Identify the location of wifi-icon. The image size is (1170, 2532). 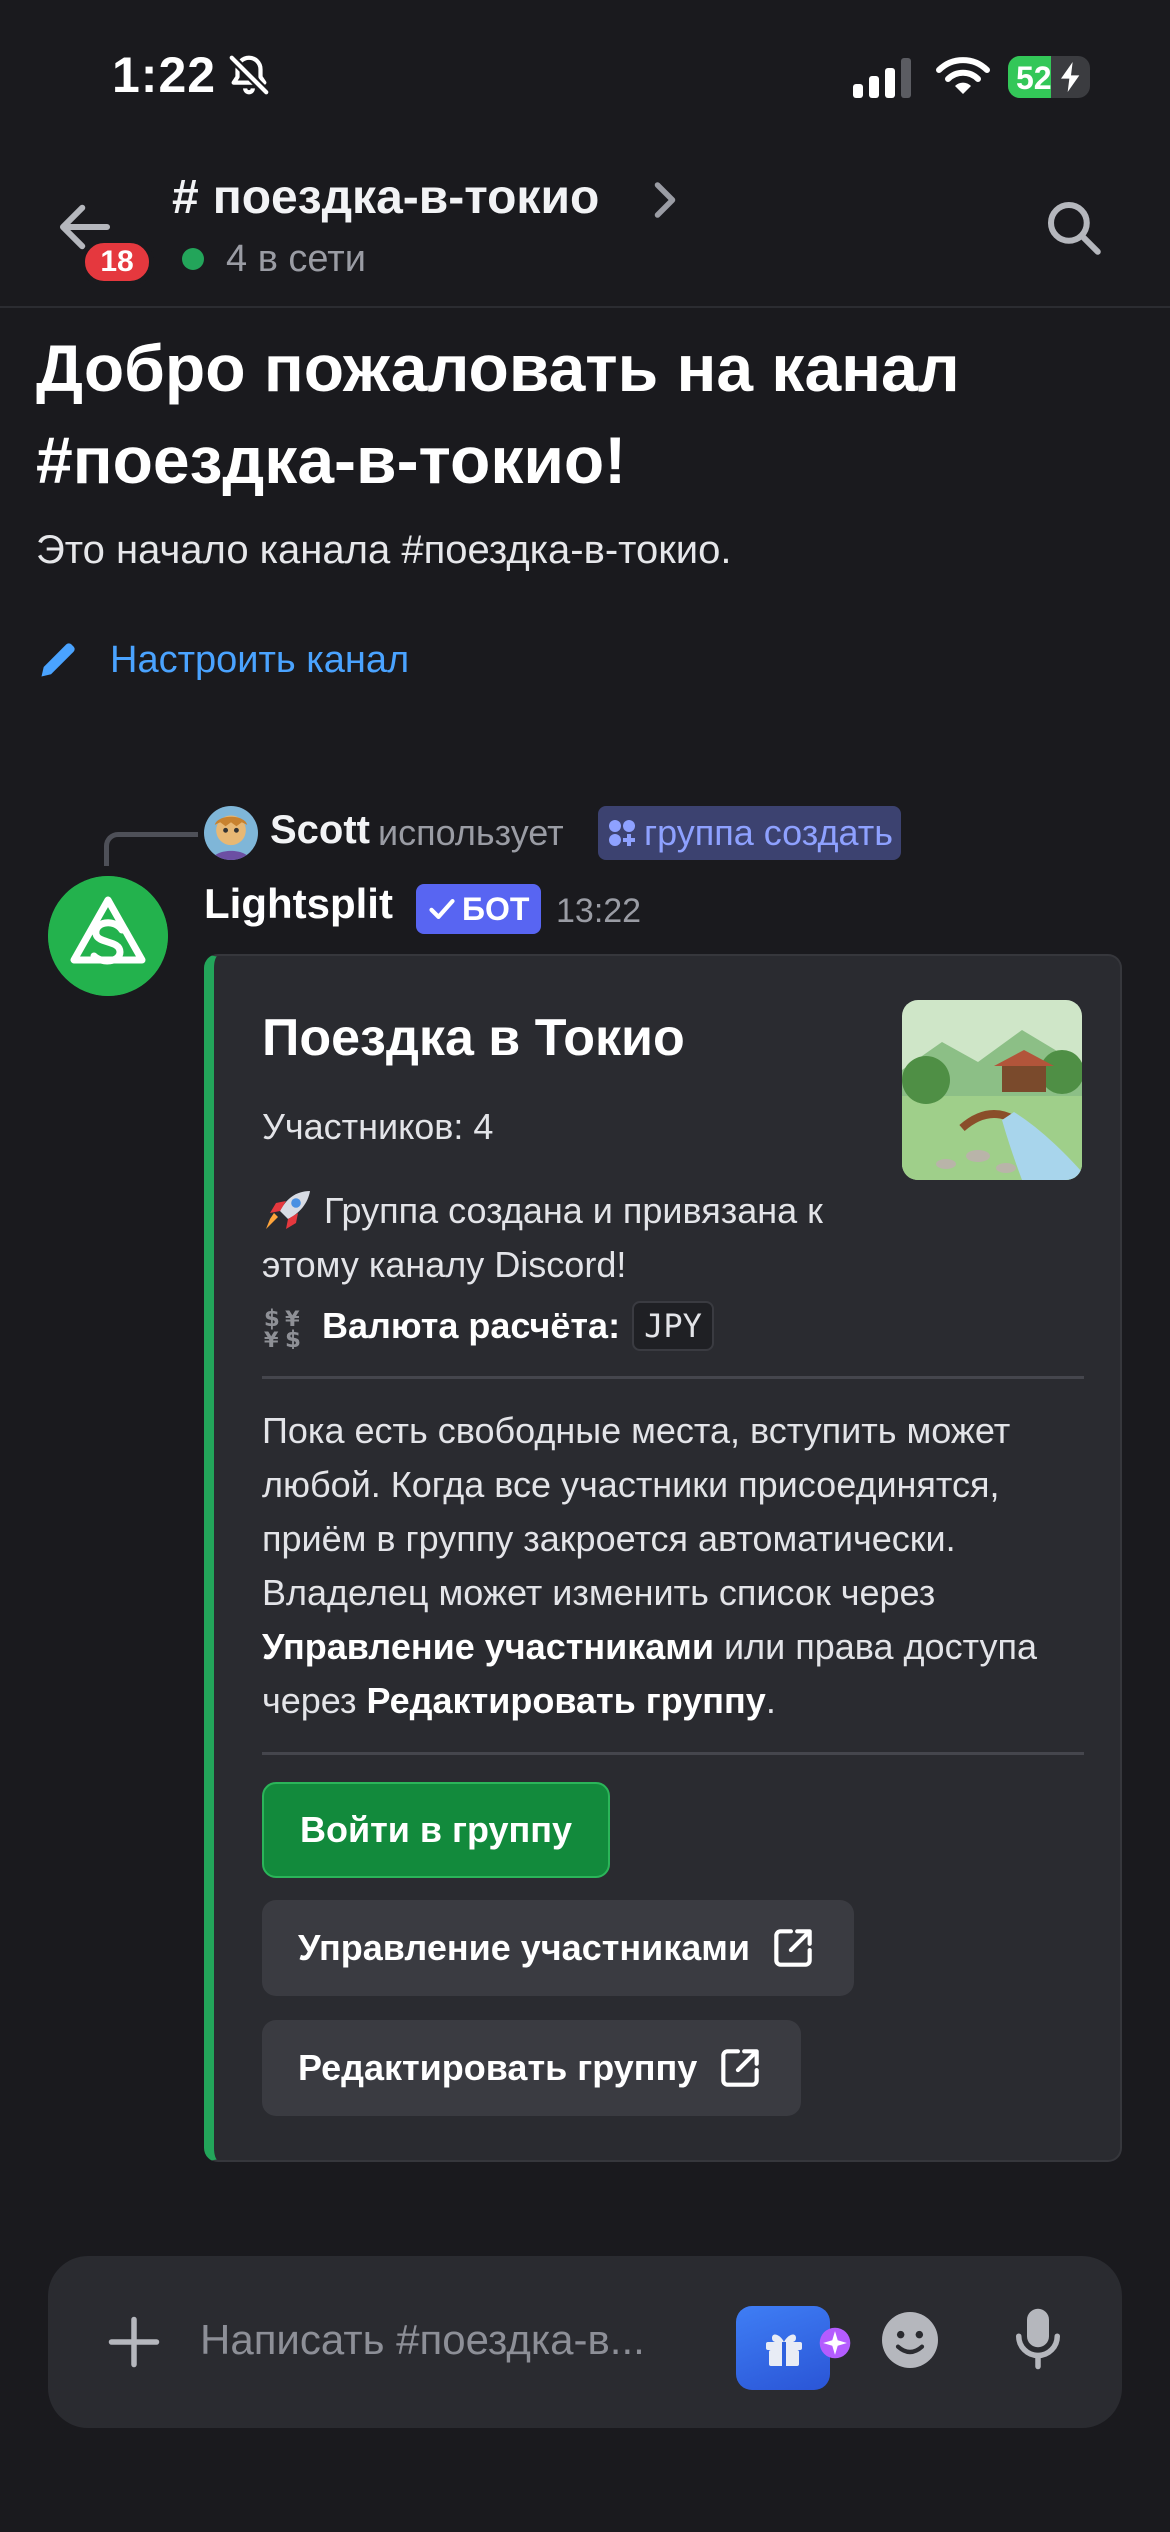
(963, 75).